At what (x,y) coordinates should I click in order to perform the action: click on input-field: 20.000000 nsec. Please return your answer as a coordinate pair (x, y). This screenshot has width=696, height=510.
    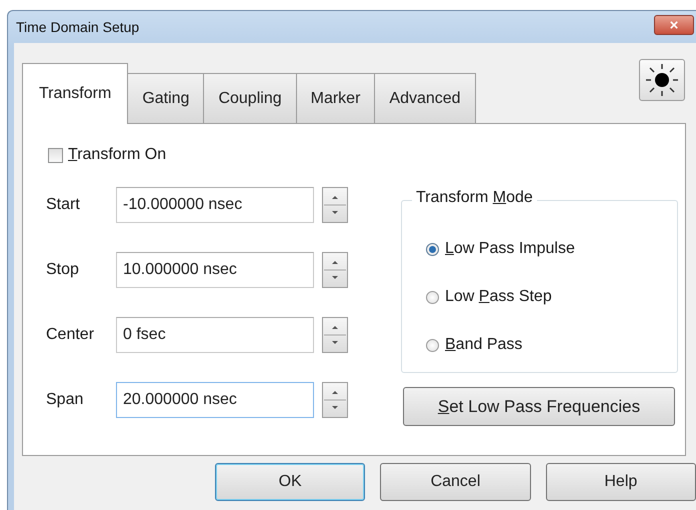
    Looking at the image, I should click on (215, 400).